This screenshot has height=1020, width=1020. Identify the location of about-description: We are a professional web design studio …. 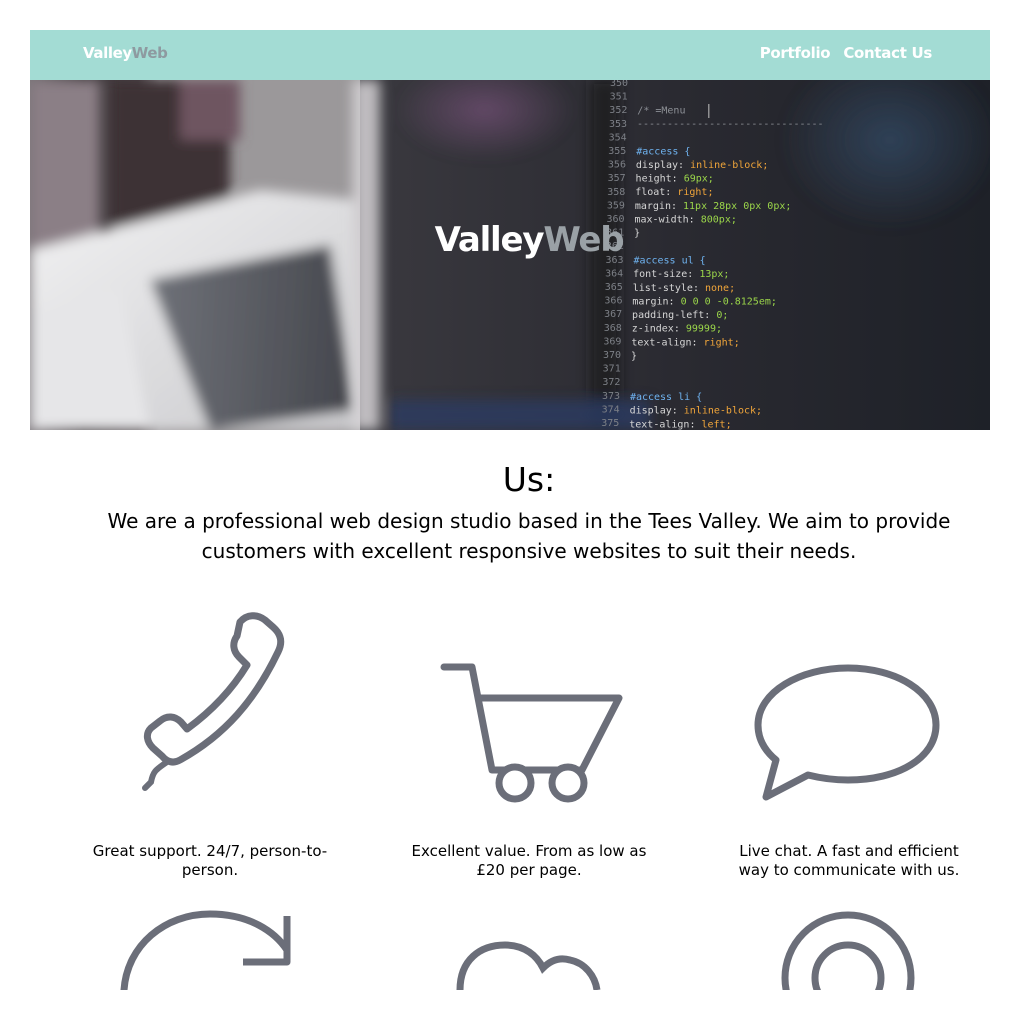
(529, 536).